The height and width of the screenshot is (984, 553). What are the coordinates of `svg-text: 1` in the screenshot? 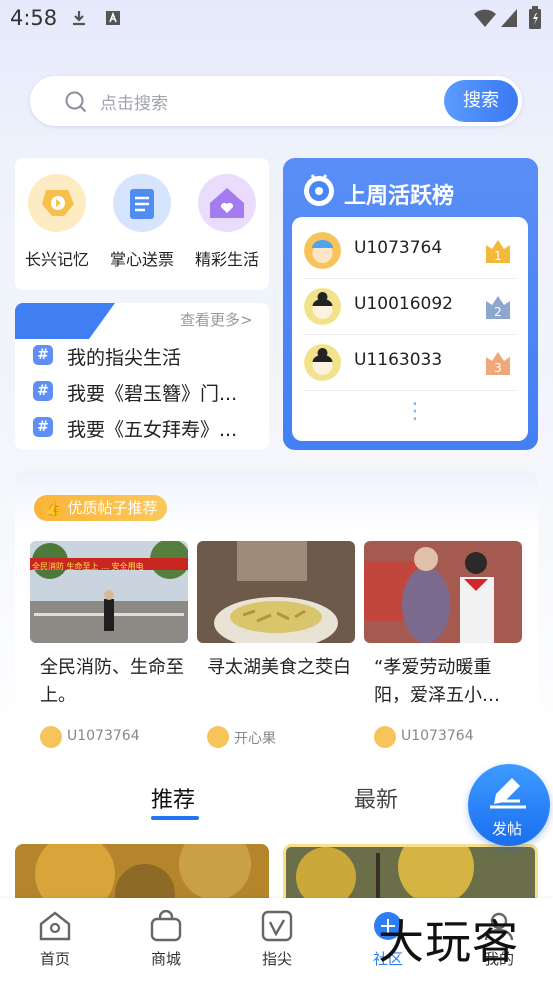 It's located at (498, 256).